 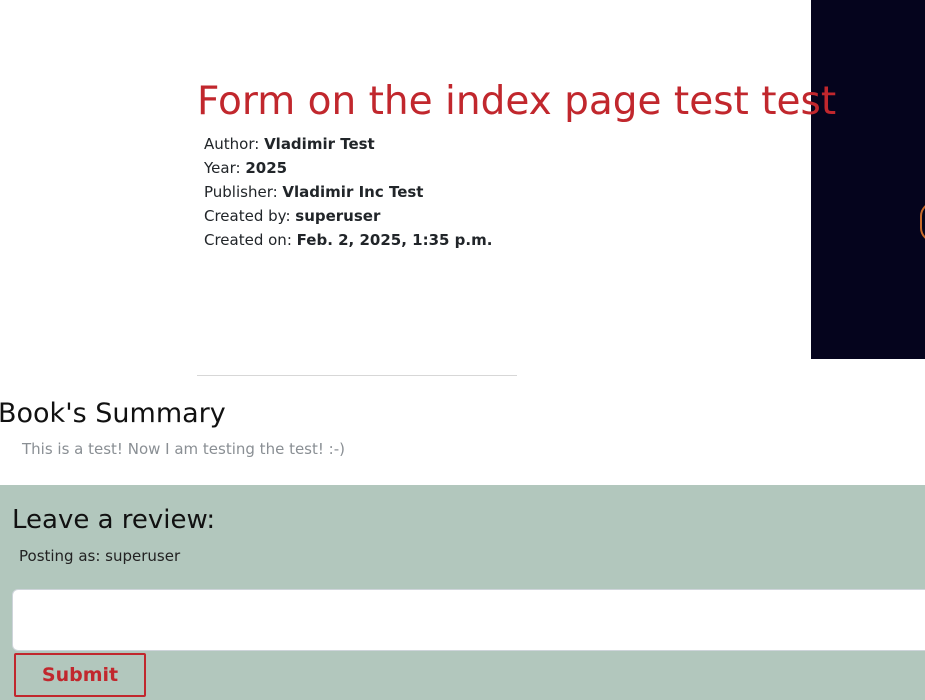 What do you see at coordinates (100, 556) in the screenshot?
I see `posting-as-text: Posting as: superuser` at bounding box center [100, 556].